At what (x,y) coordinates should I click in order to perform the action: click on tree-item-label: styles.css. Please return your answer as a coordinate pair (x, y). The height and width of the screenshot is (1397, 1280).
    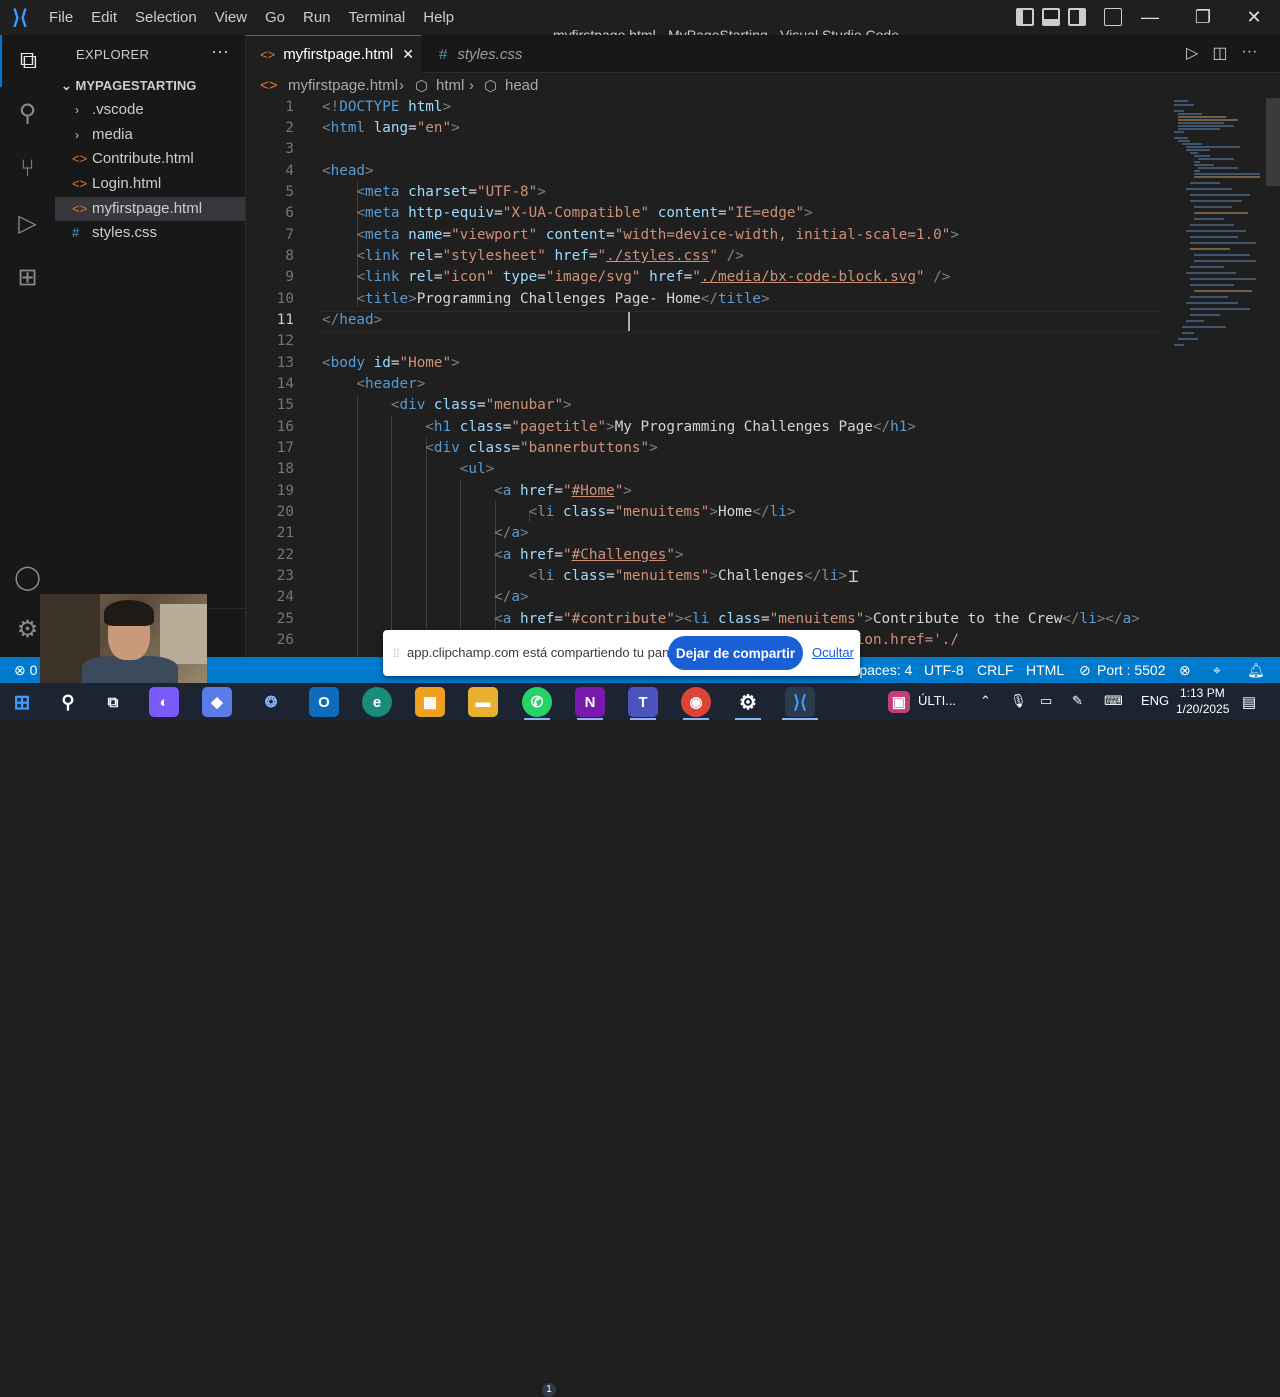
    Looking at the image, I should click on (125, 232).